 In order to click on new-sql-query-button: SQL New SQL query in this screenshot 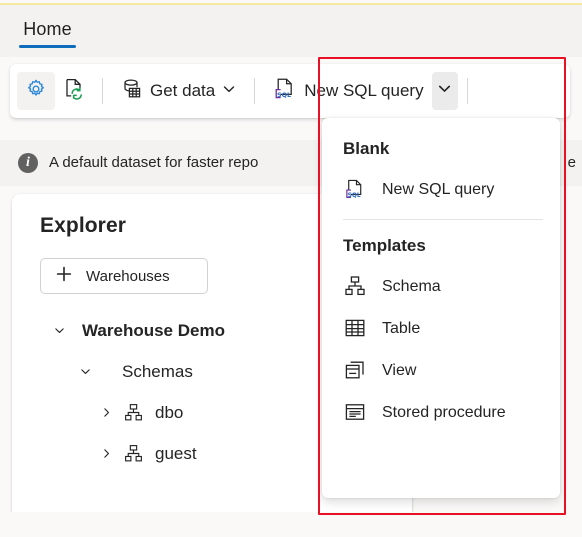, I will do `click(347, 91)`.